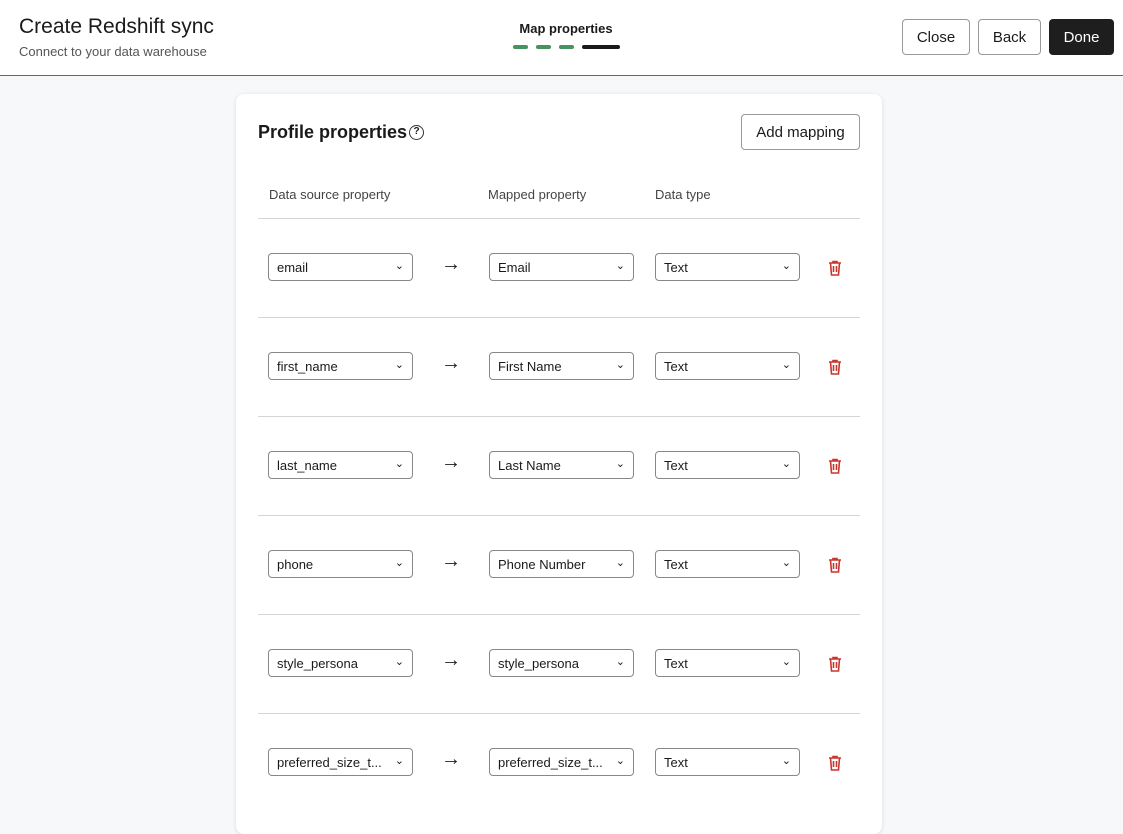  Describe the element at coordinates (330, 194) in the screenshot. I see `column-header: Data source property` at that location.